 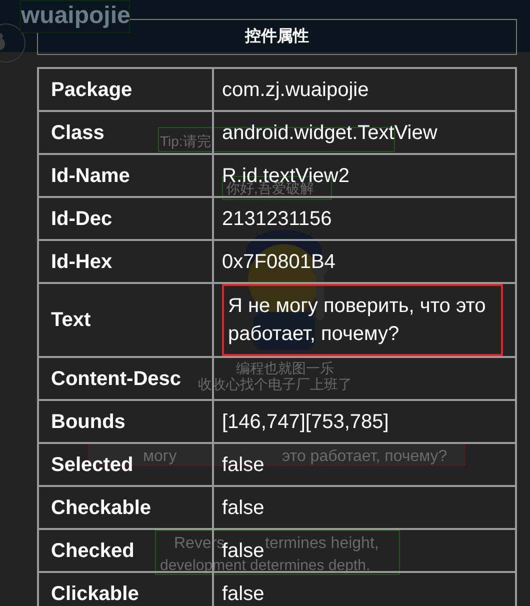 I want to click on property-value: 0x7F0801B4, so click(x=364, y=261).